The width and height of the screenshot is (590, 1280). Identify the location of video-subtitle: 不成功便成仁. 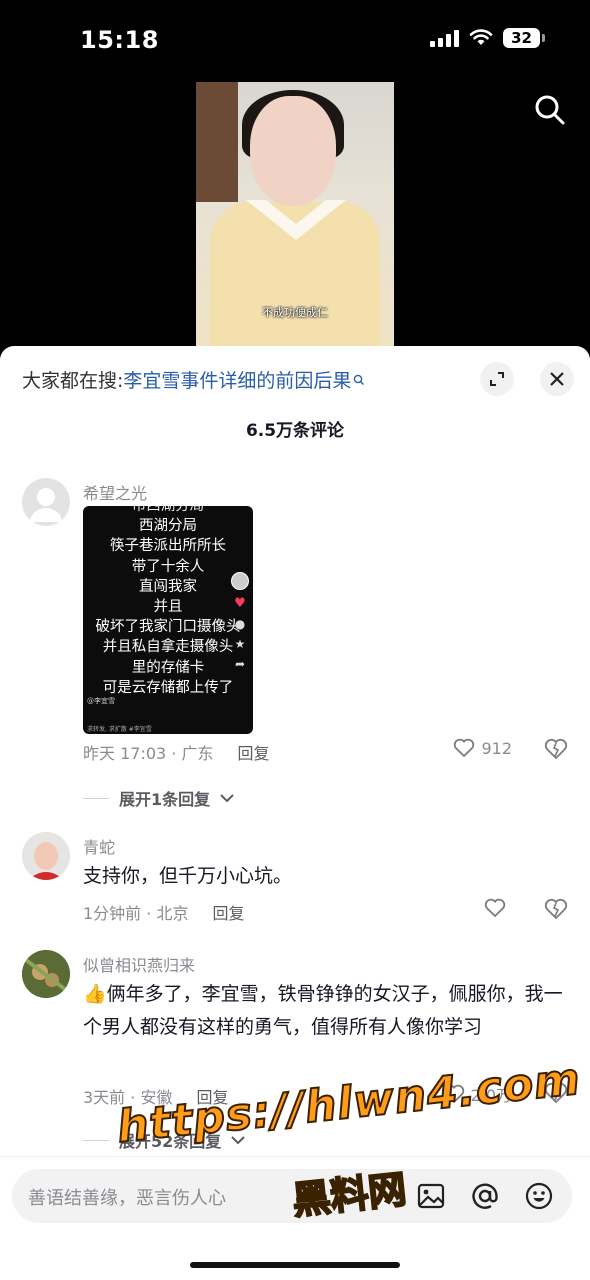
(295, 312).